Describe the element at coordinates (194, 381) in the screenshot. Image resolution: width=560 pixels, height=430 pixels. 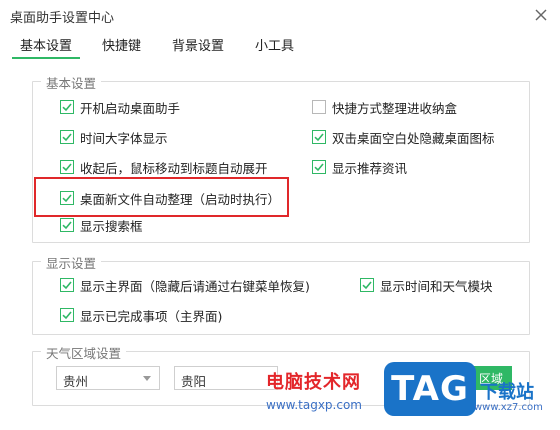
I see `city-value: 贵阳` at that location.